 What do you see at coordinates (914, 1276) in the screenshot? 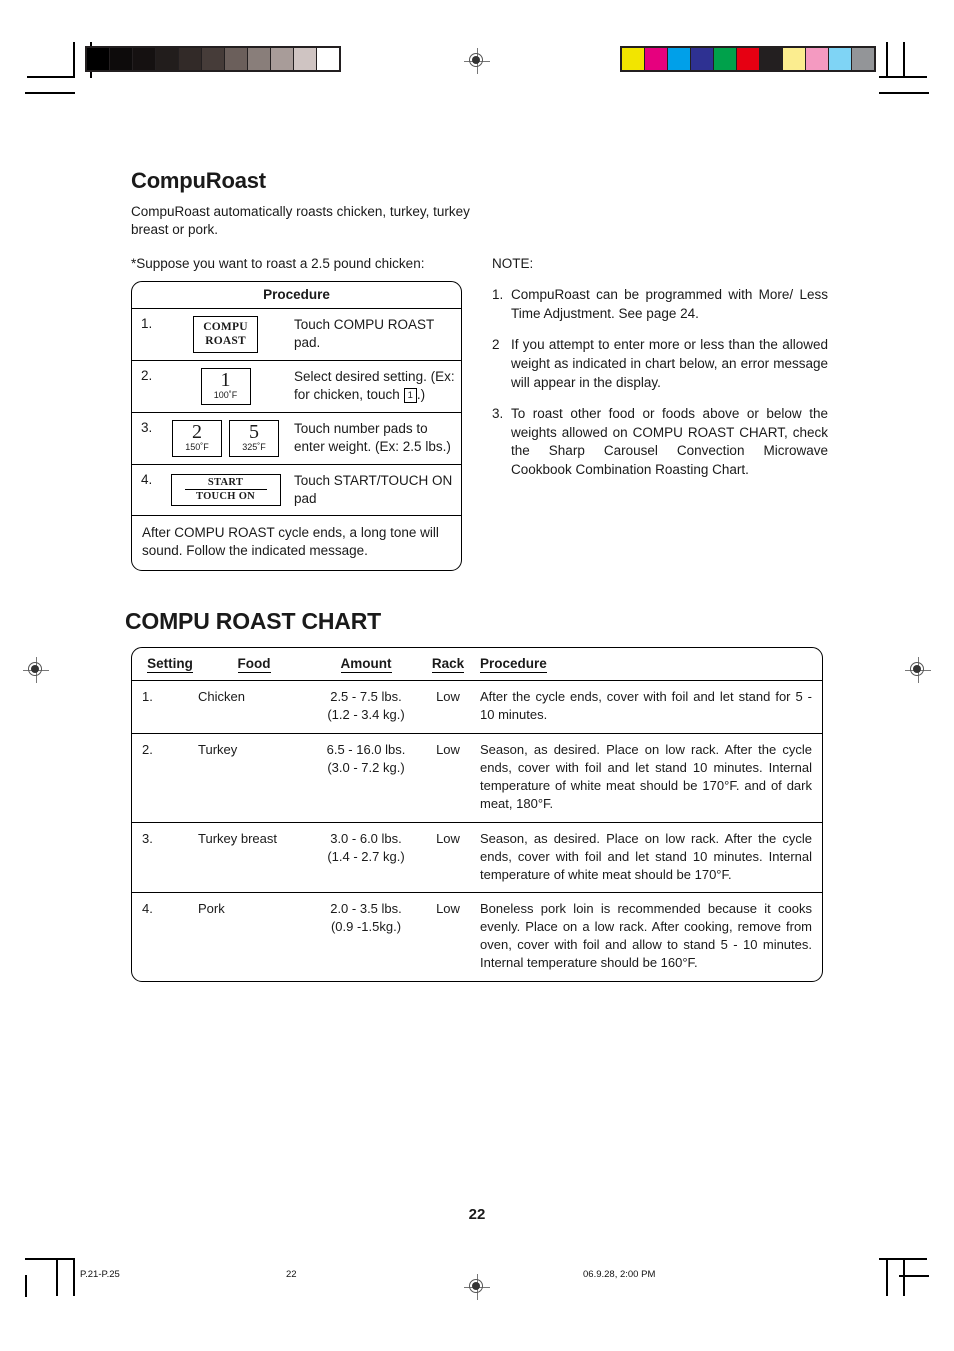
I see `crop-mark-br-h2` at bounding box center [914, 1276].